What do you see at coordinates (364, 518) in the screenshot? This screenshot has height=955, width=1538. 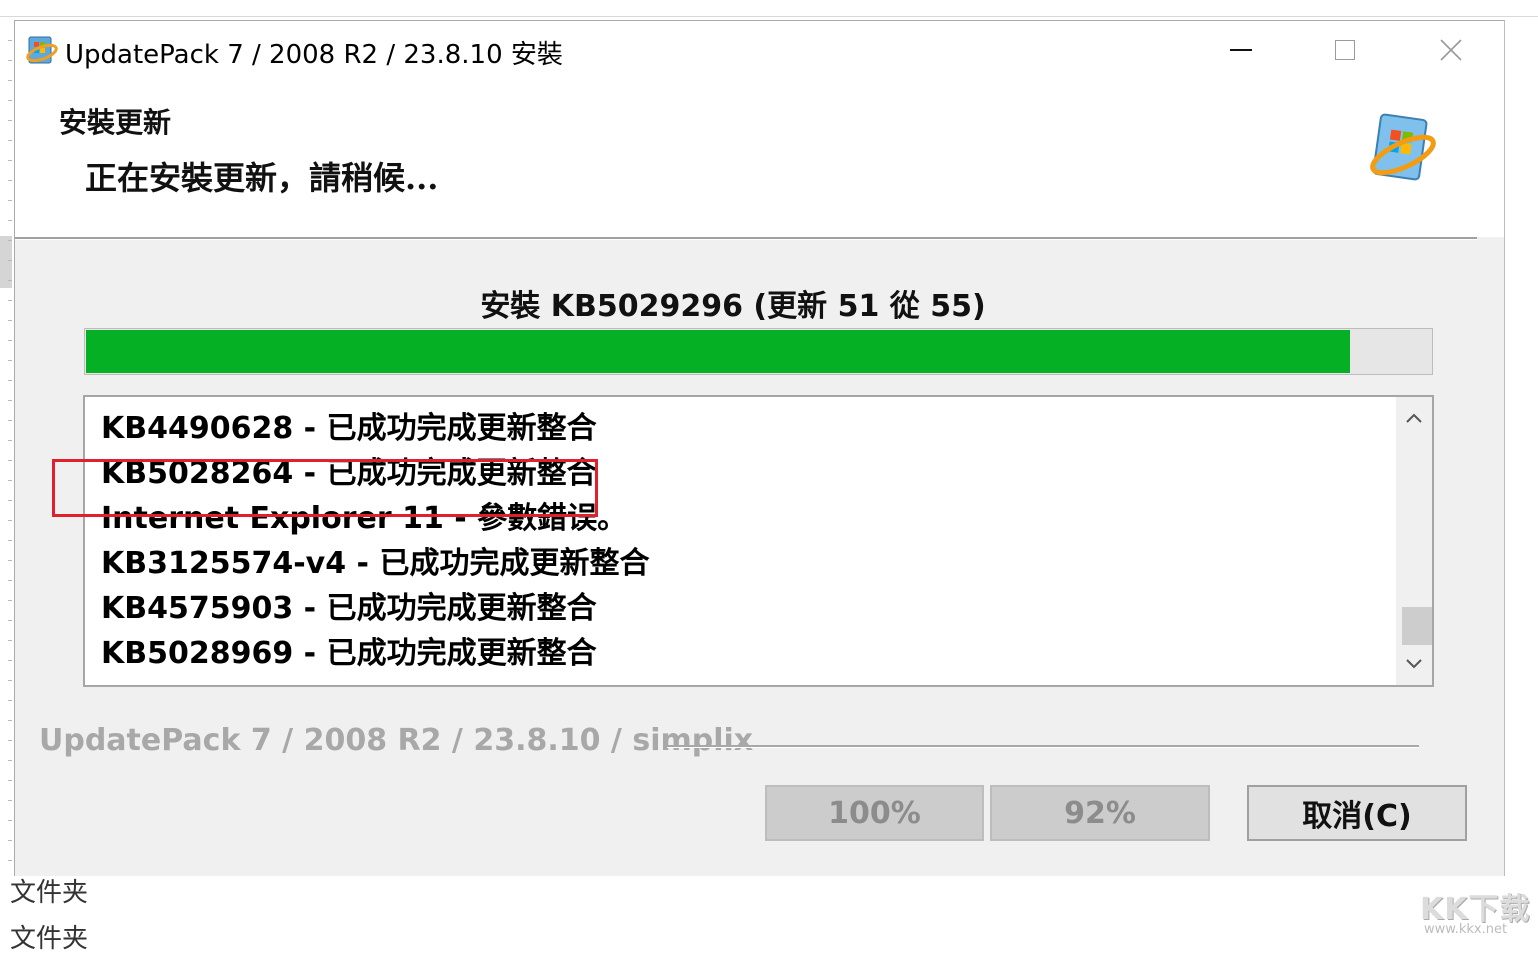 I see `log-line: Internet Explorer 11 - 參數錯误。` at bounding box center [364, 518].